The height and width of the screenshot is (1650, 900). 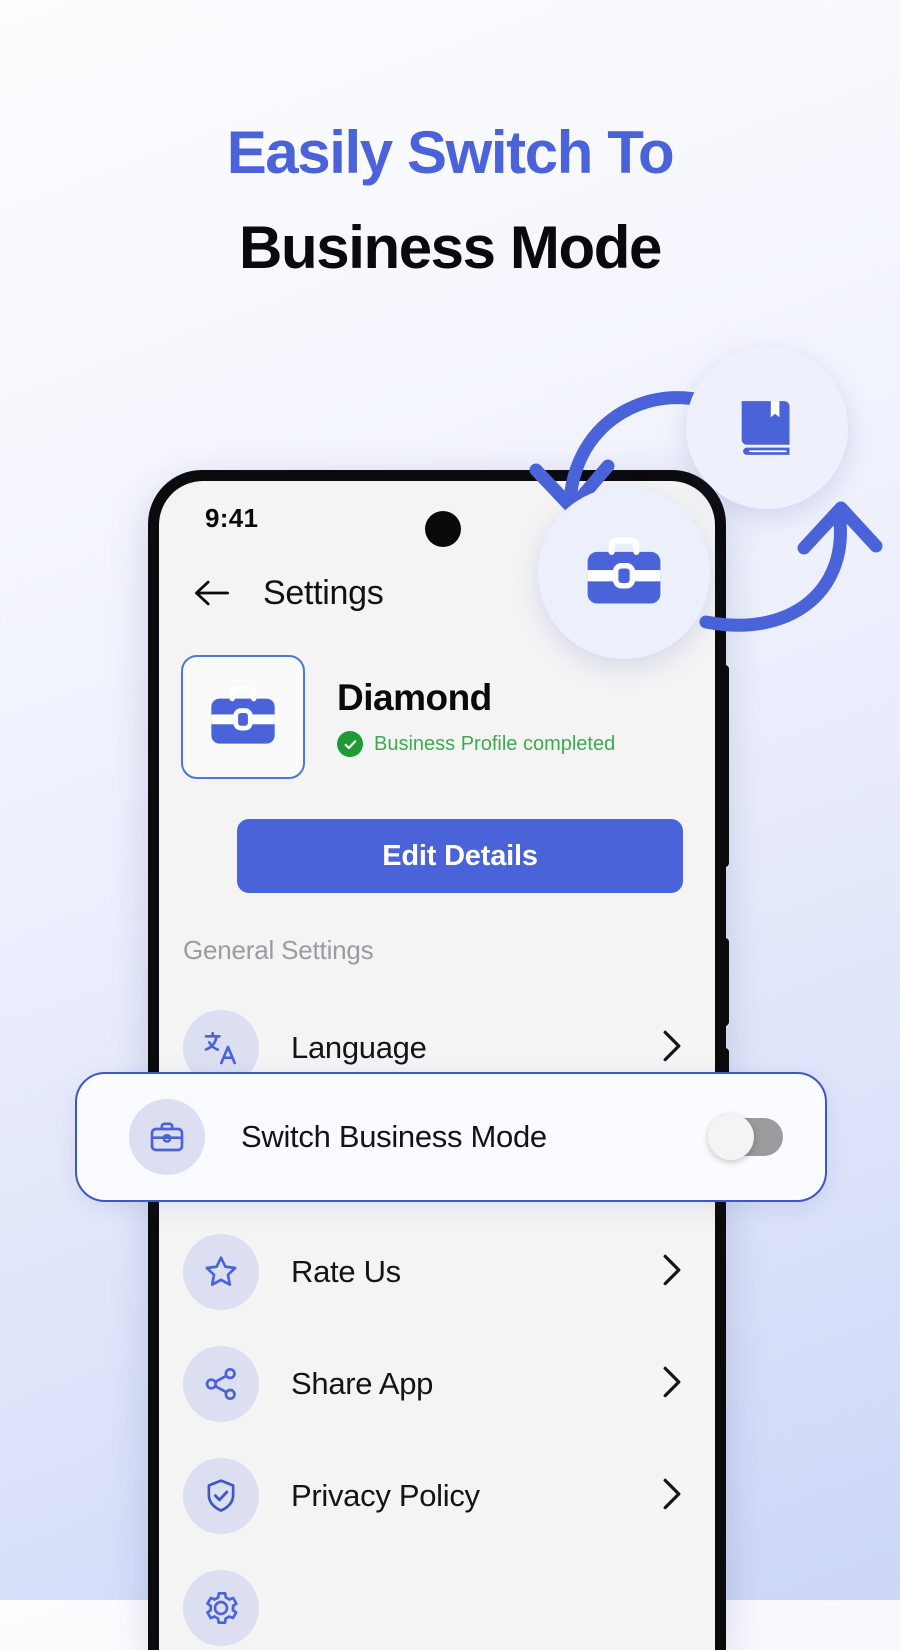 I want to click on switch-business-mode-row: Switch Business Mode, so click(x=451, y=1137).